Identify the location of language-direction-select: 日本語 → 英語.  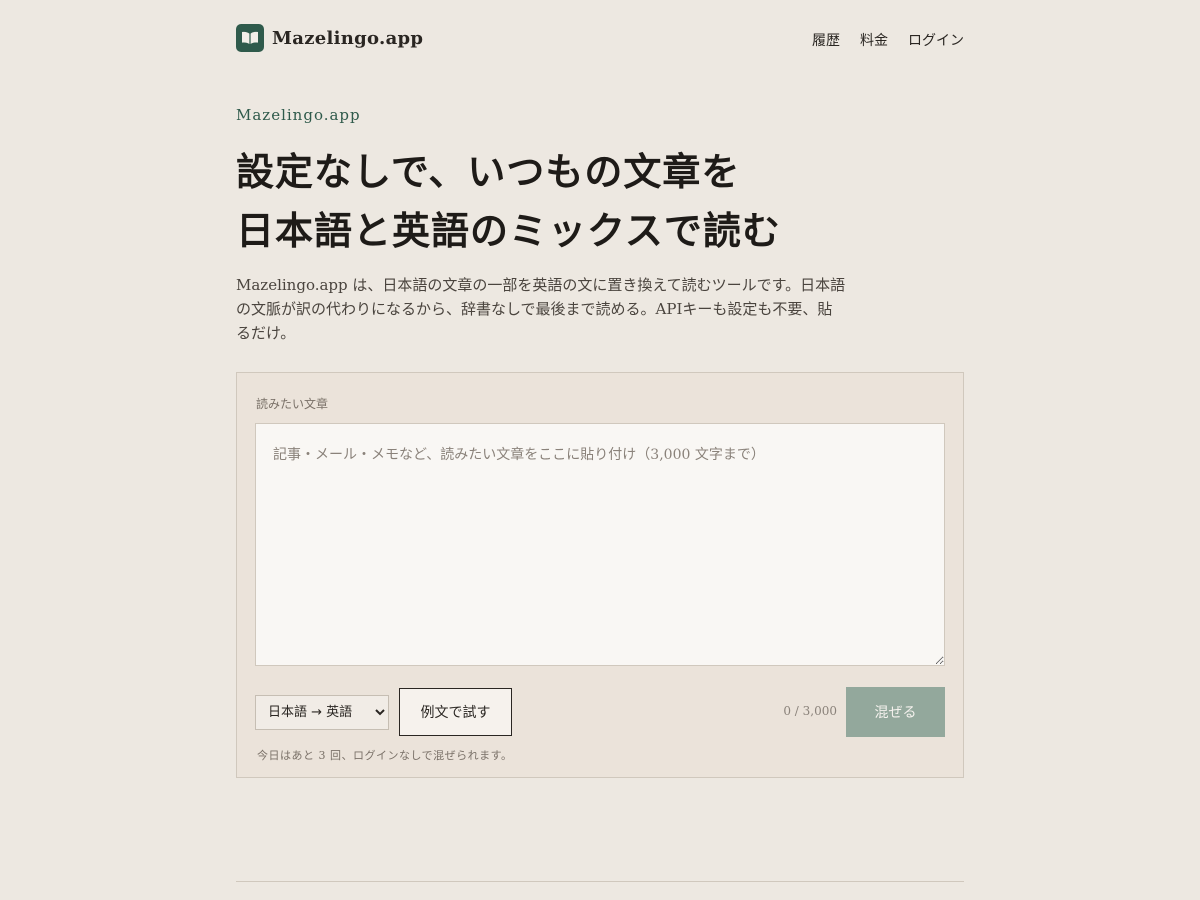
(322, 712).